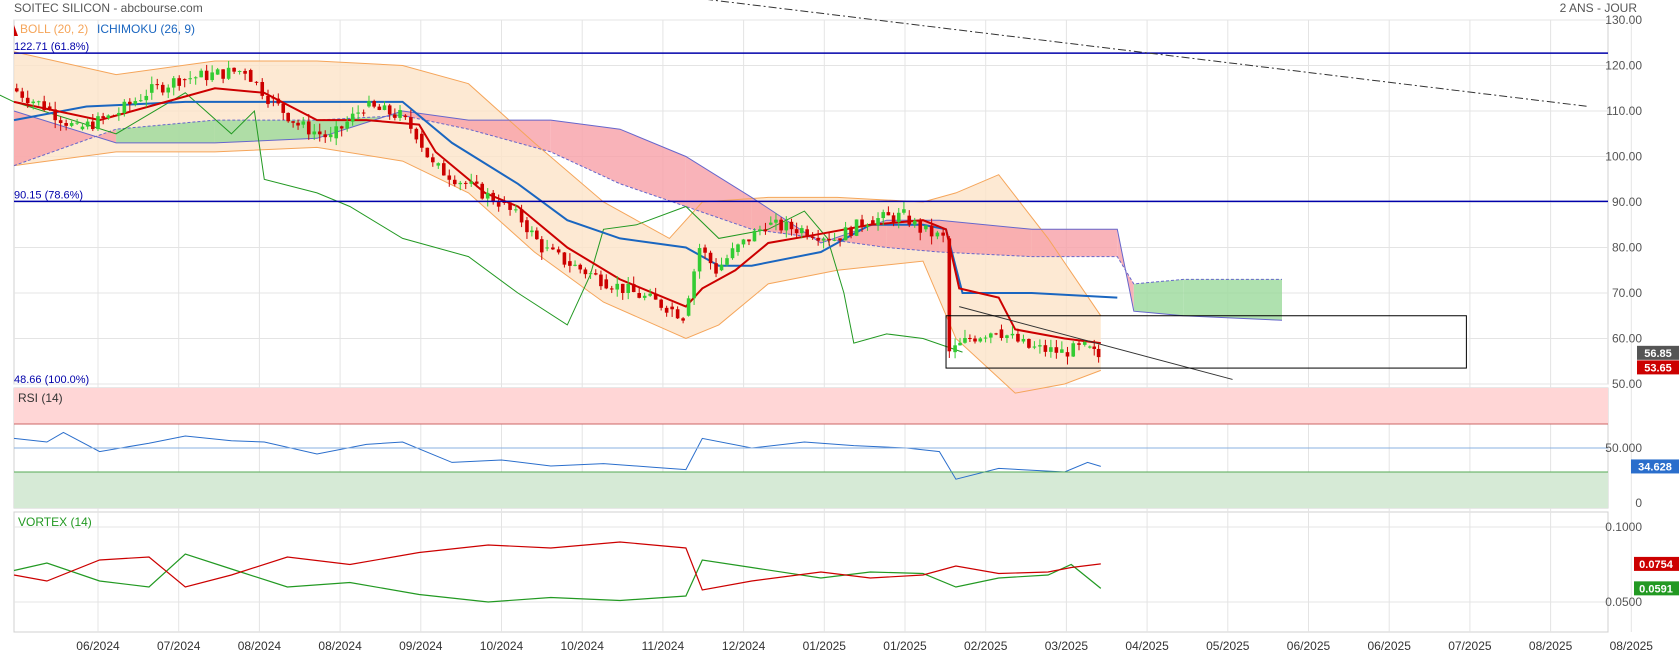 Image resolution: width=1679 pixels, height=662 pixels. I want to click on last-value-tag-text: 56.85, so click(1658, 354).